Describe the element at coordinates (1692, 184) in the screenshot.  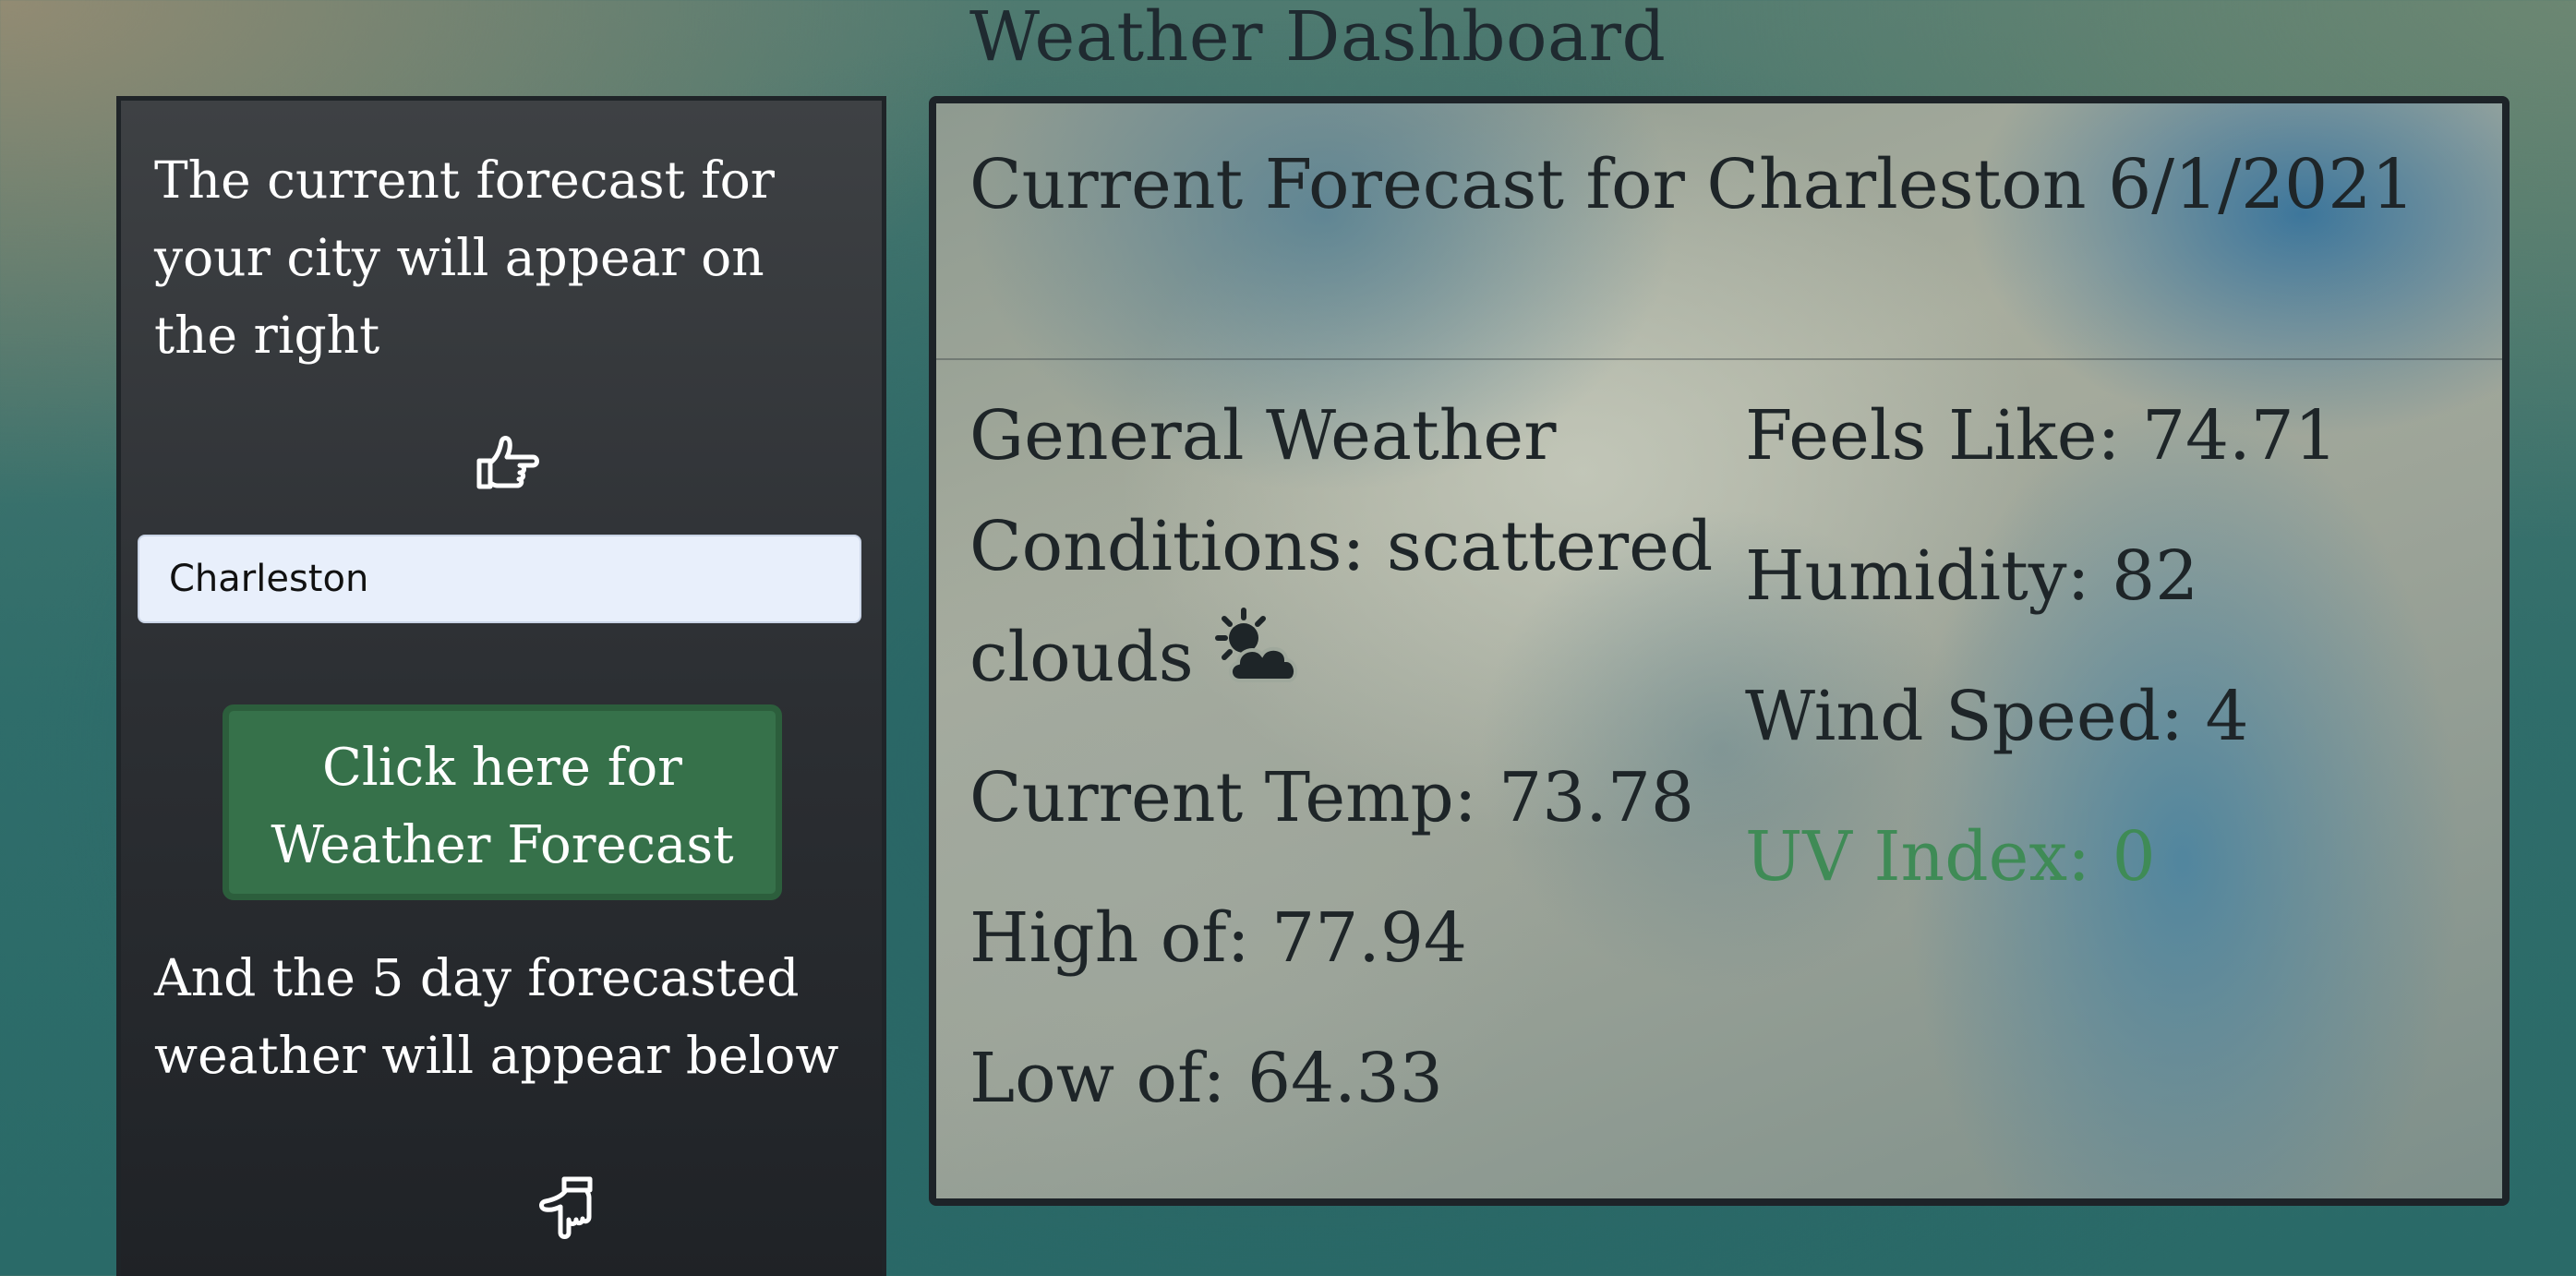
I see `forecast-title: Current Forecast for Charleston 6/1/2021` at that location.